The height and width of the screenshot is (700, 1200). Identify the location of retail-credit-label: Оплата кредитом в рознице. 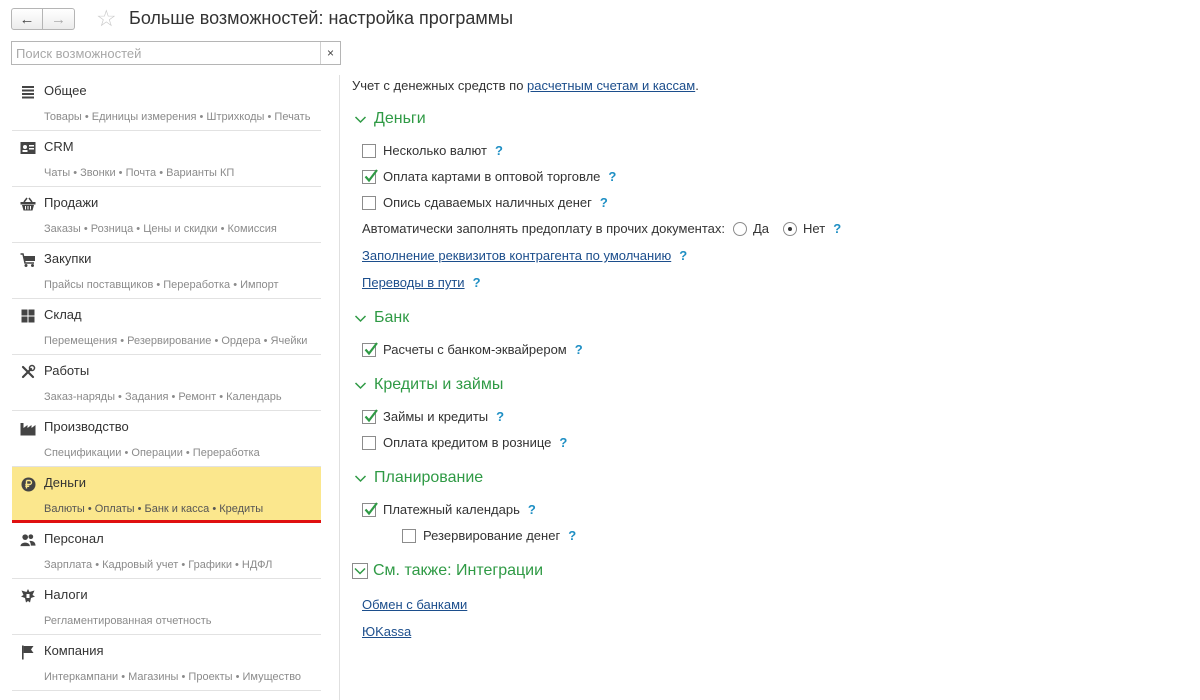
(467, 442).